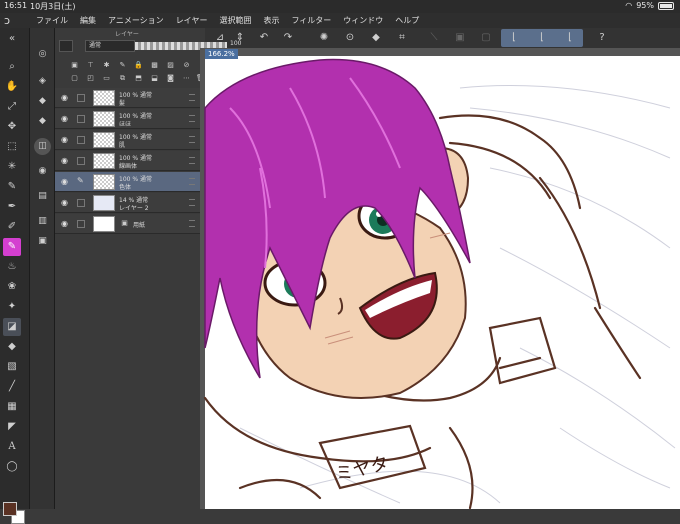 The width and height of the screenshot is (680, 524). Describe the element at coordinates (122, 78) in the screenshot. I see `copy-layer-icon: ⧉` at that location.